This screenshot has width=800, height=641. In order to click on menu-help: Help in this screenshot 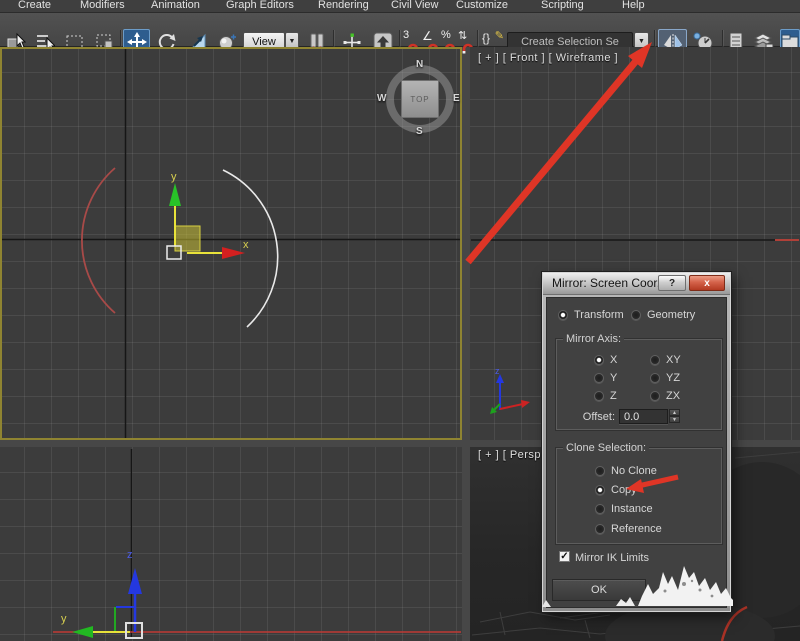, I will do `click(633, 5)`.